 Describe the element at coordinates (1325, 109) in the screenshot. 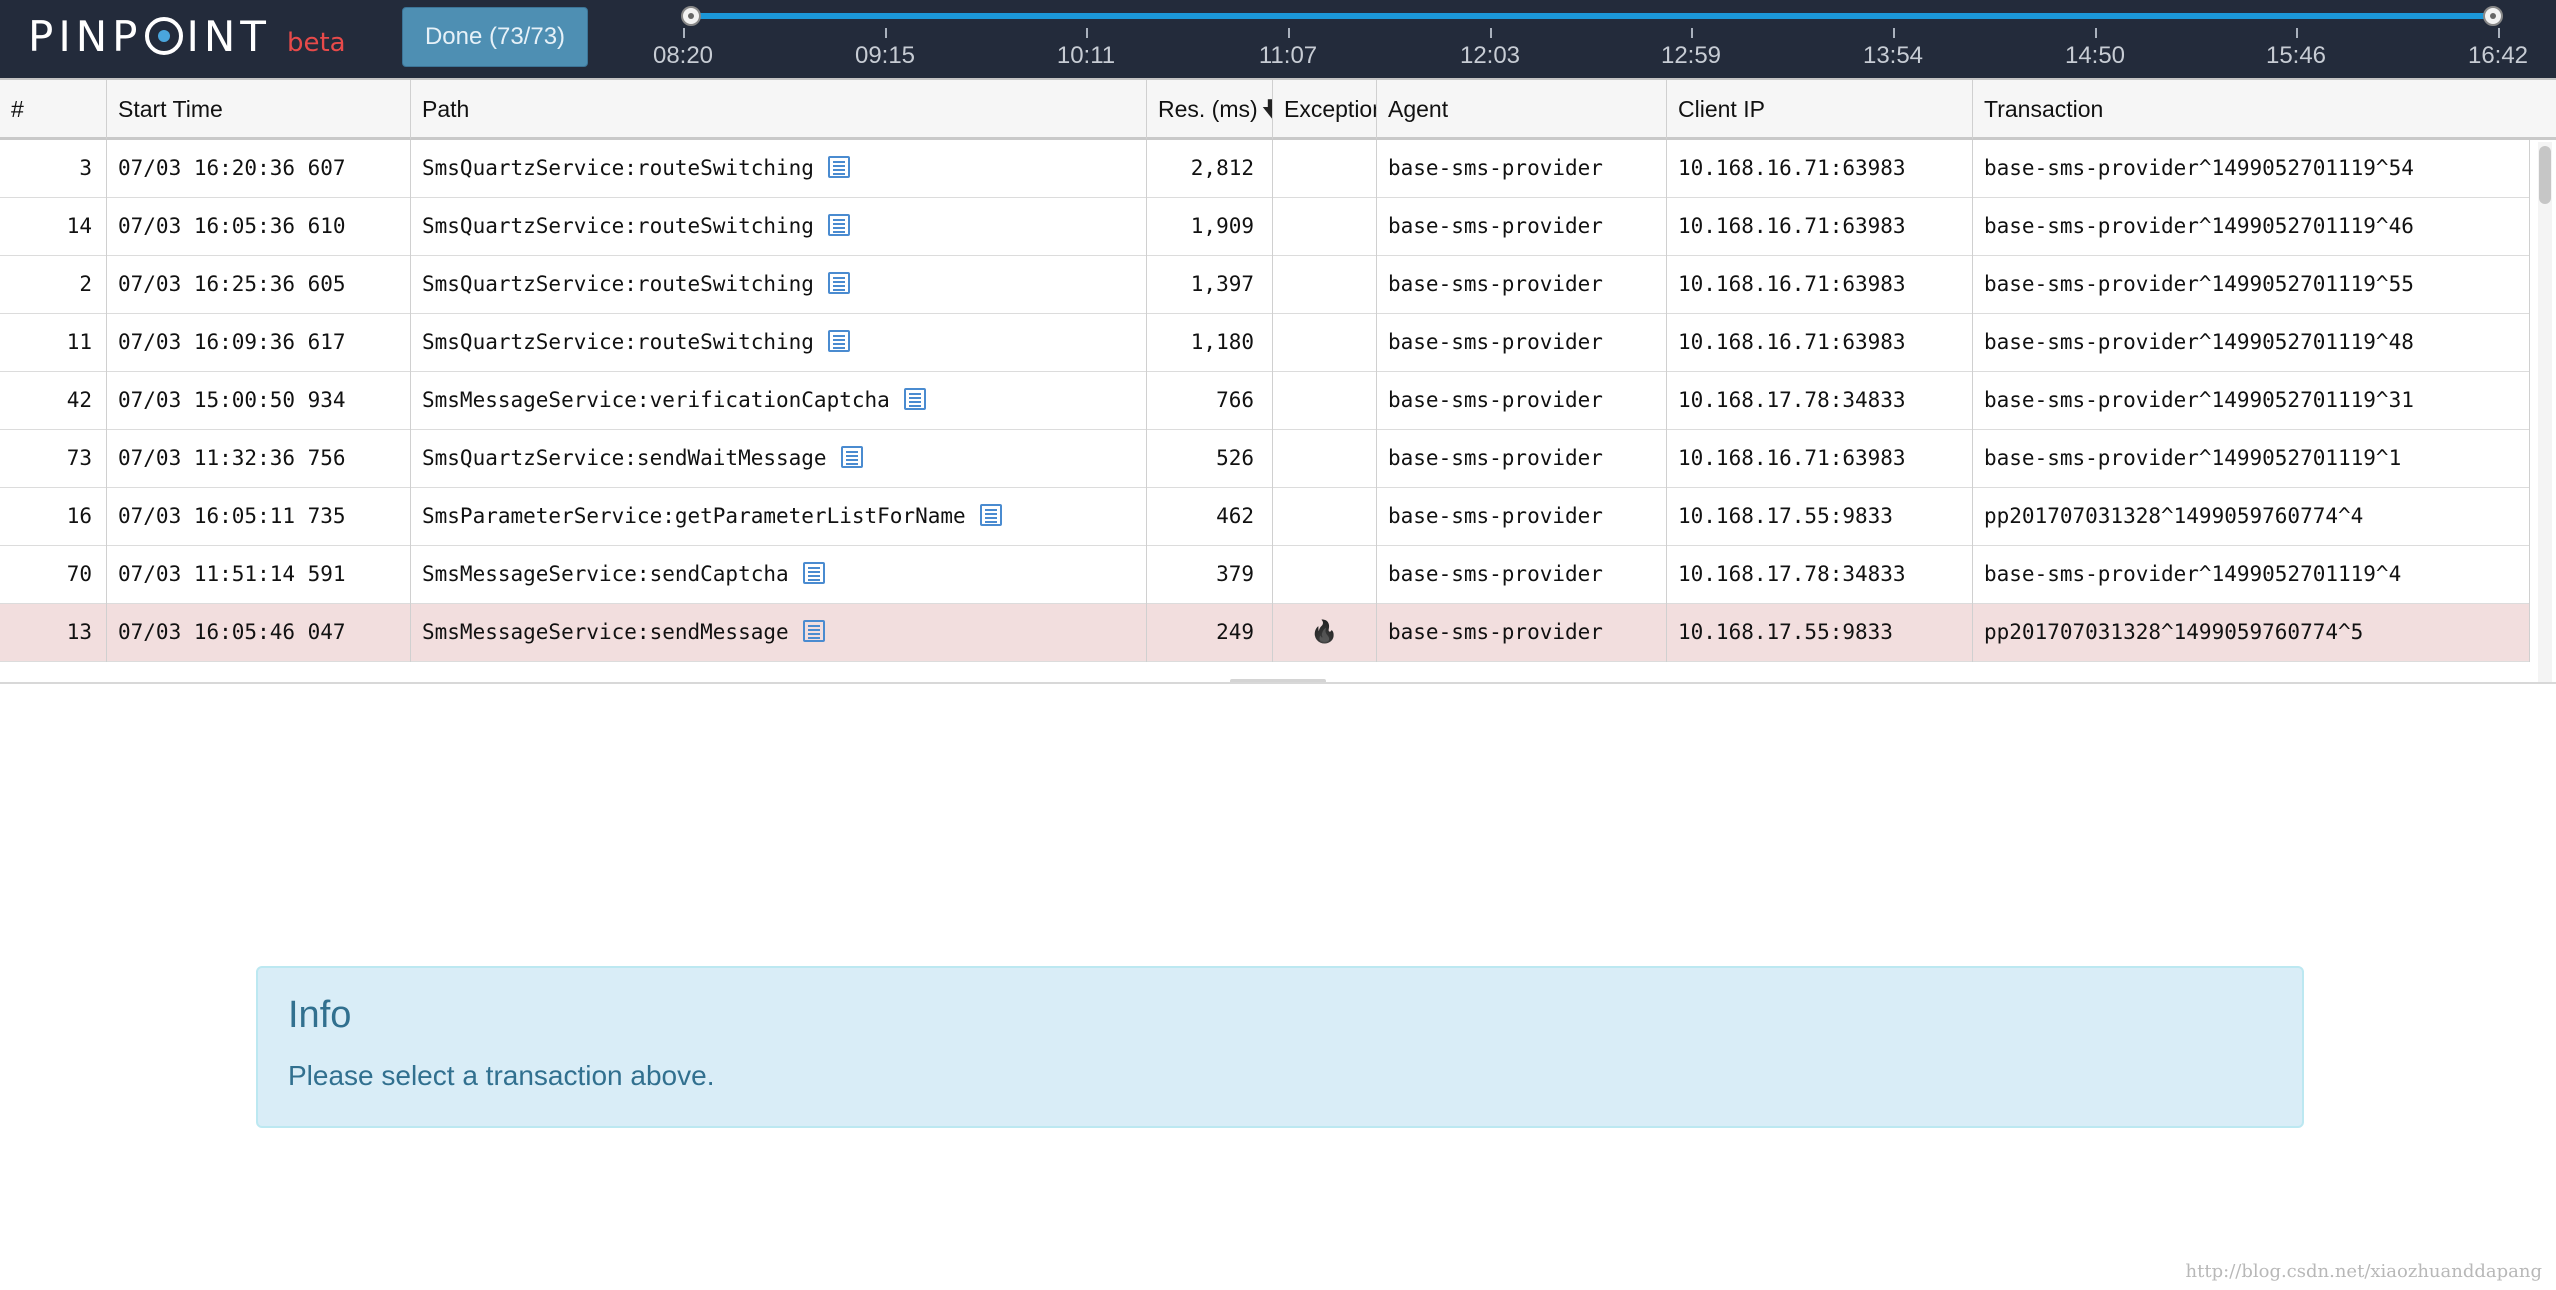

I see `column-header-exception: Exception` at that location.